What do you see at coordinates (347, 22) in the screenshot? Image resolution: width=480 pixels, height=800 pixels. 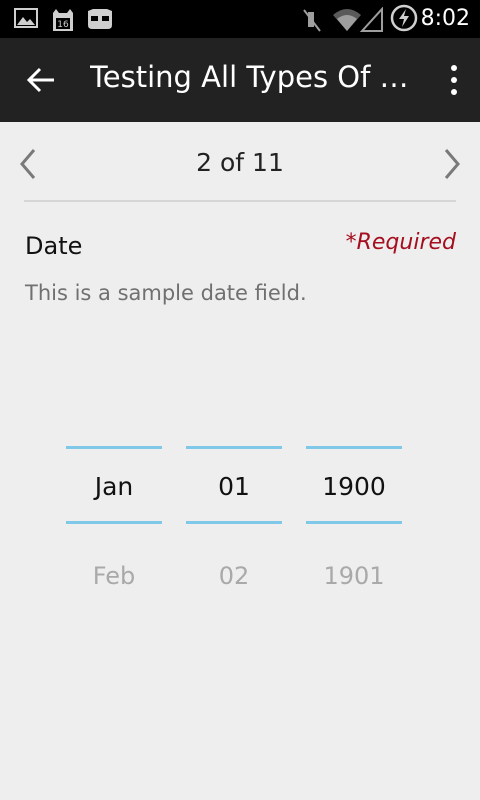 I see `wifi-icon` at bounding box center [347, 22].